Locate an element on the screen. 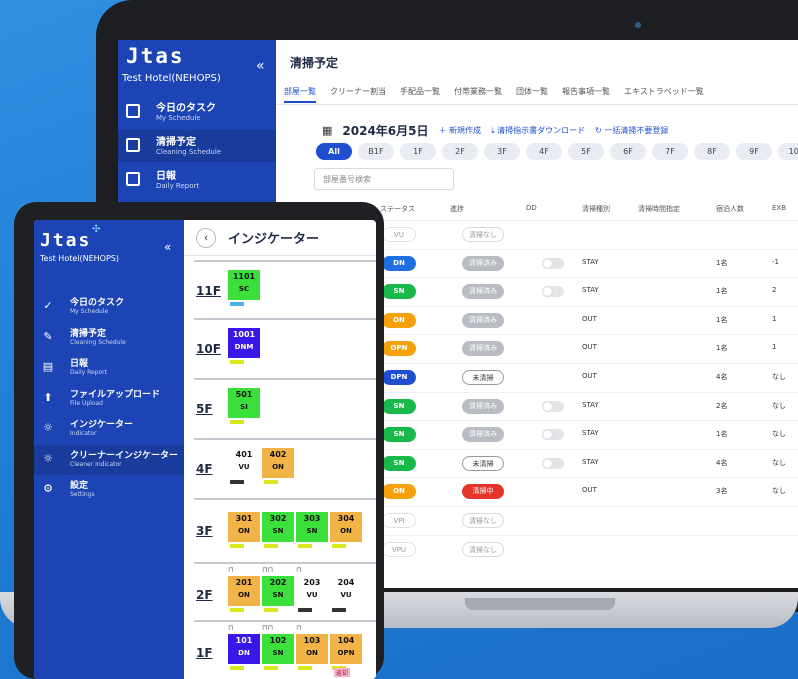 The image size is (798, 679). upload-icon: ⬆ is located at coordinates (48, 397).